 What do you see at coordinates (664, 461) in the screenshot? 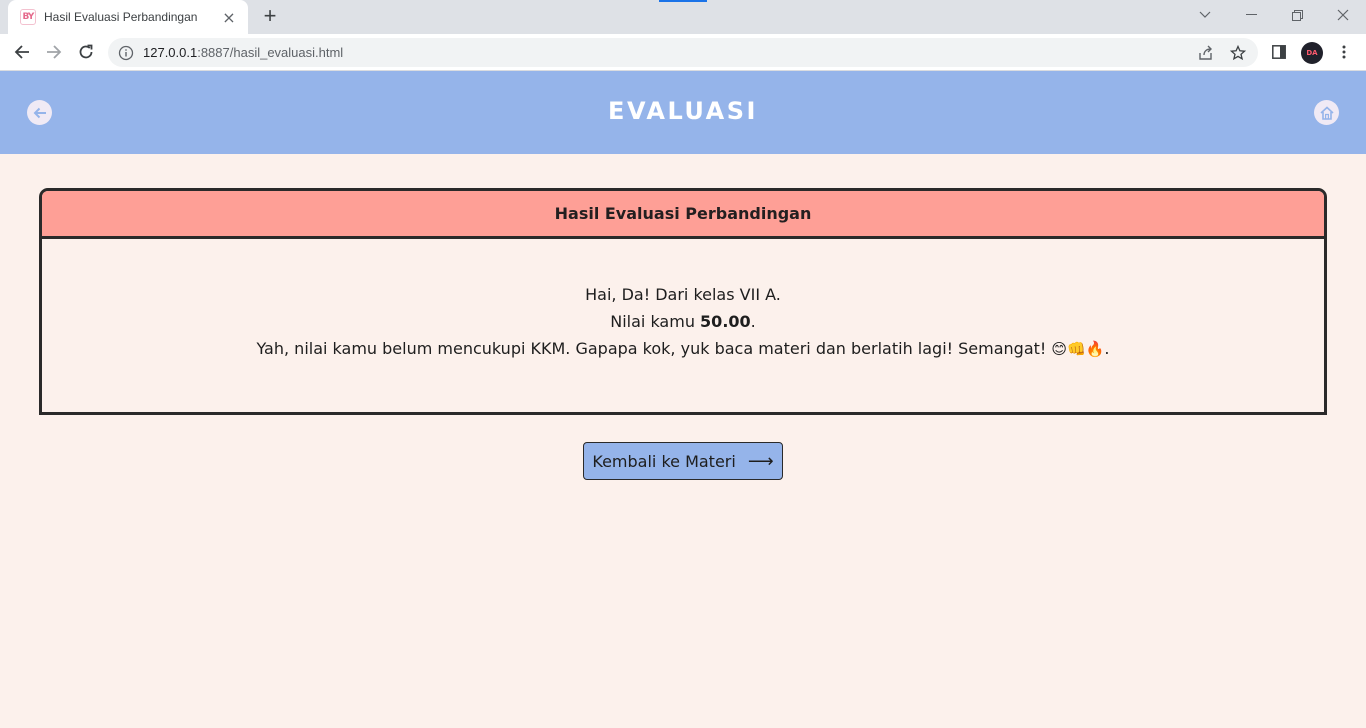
I see `back-to-material-label: Kembali ke Materi` at bounding box center [664, 461].